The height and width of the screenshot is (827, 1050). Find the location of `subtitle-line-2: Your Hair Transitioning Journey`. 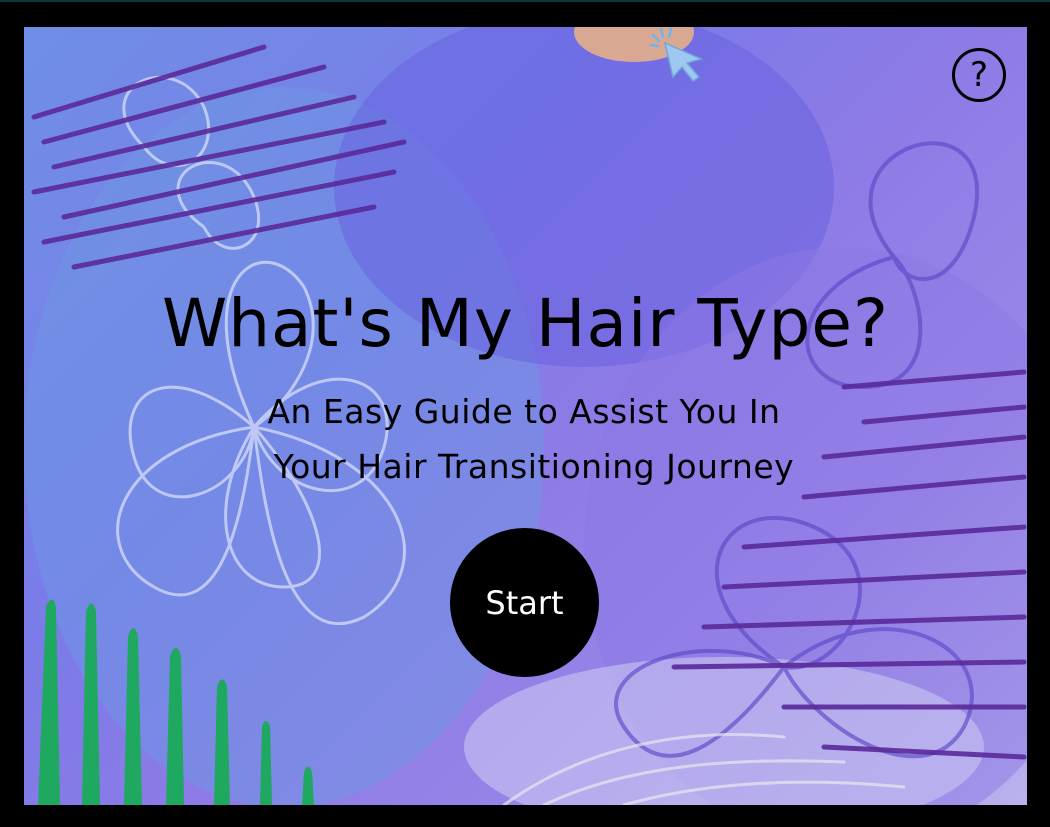

subtitle-line-2: Your Hair Transitioning Journey is located at coordinates (534, 466).